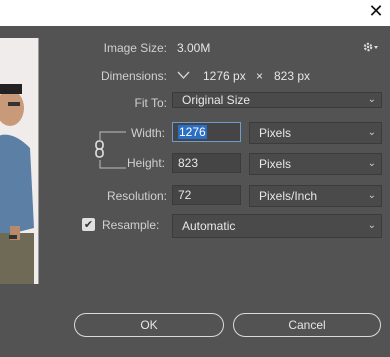 The height and width of the screenshot is (357, 390). Describe the element at coordinates (131, 225) in the screenshot. I see `resample-label: Resample:` at that location.